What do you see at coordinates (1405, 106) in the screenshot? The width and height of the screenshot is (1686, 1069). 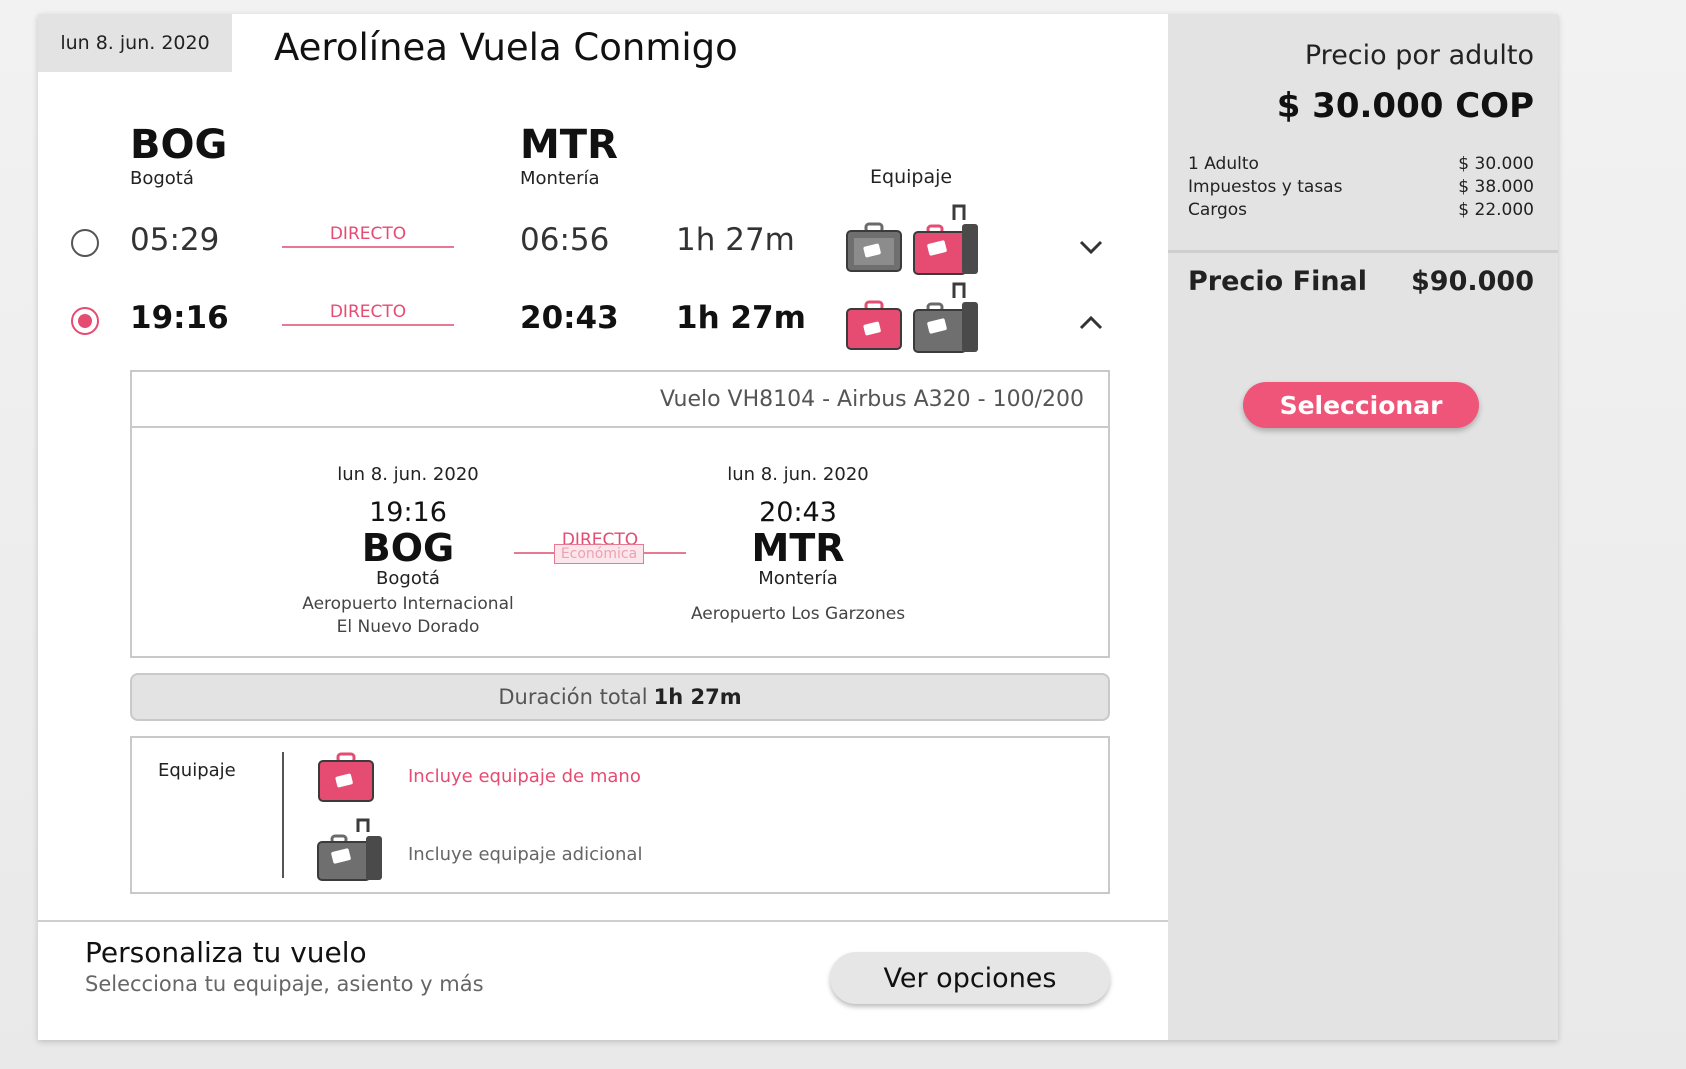 I see `price-per-adult: $ 30.000 COP` at bounding box center [1405, 106].